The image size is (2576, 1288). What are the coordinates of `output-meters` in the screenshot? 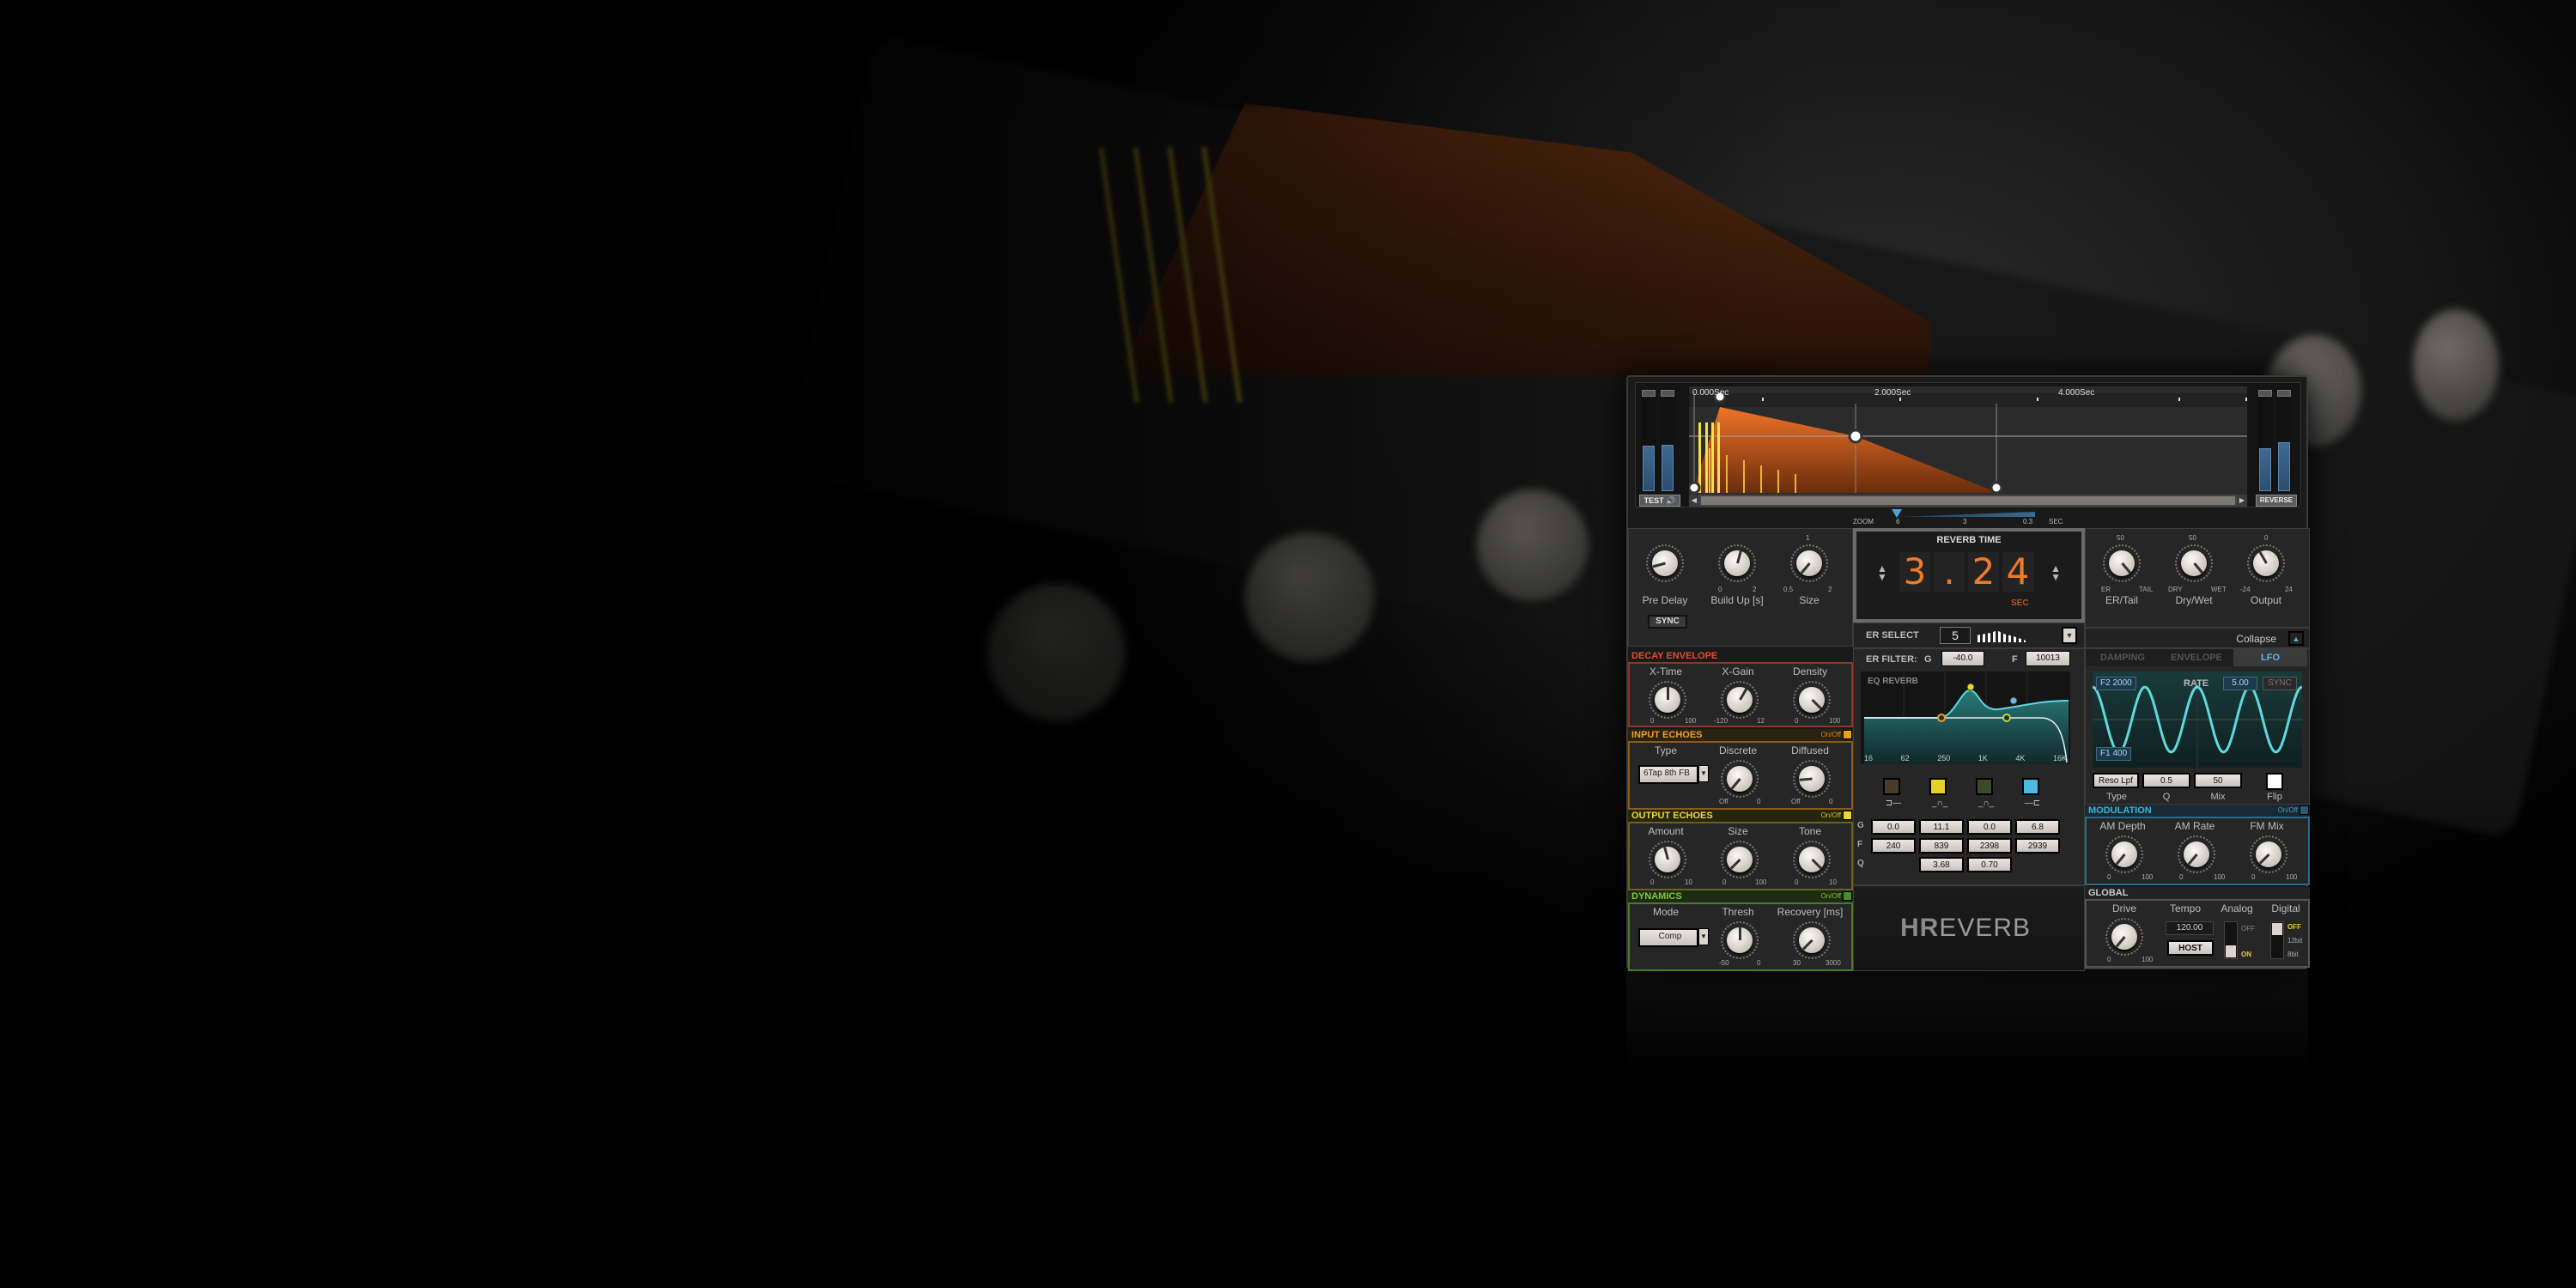 It's located at (2276, 440).